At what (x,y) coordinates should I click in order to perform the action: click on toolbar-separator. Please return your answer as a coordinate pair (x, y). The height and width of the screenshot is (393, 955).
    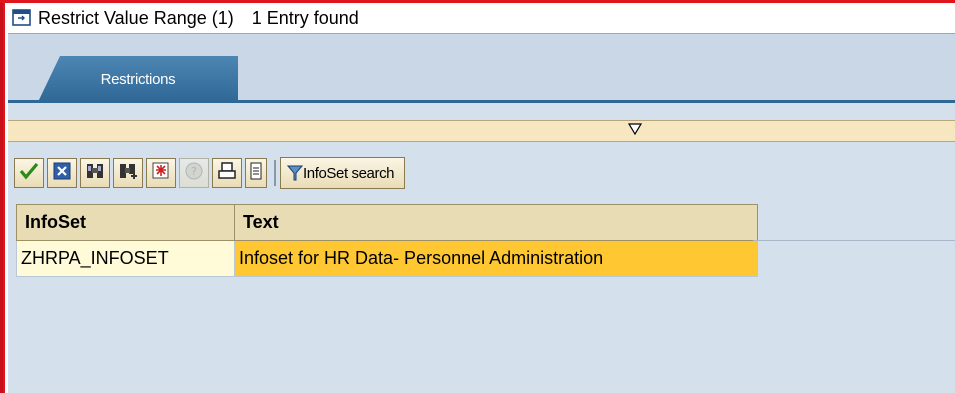
    Looking at the image, I should click on (275, 173).